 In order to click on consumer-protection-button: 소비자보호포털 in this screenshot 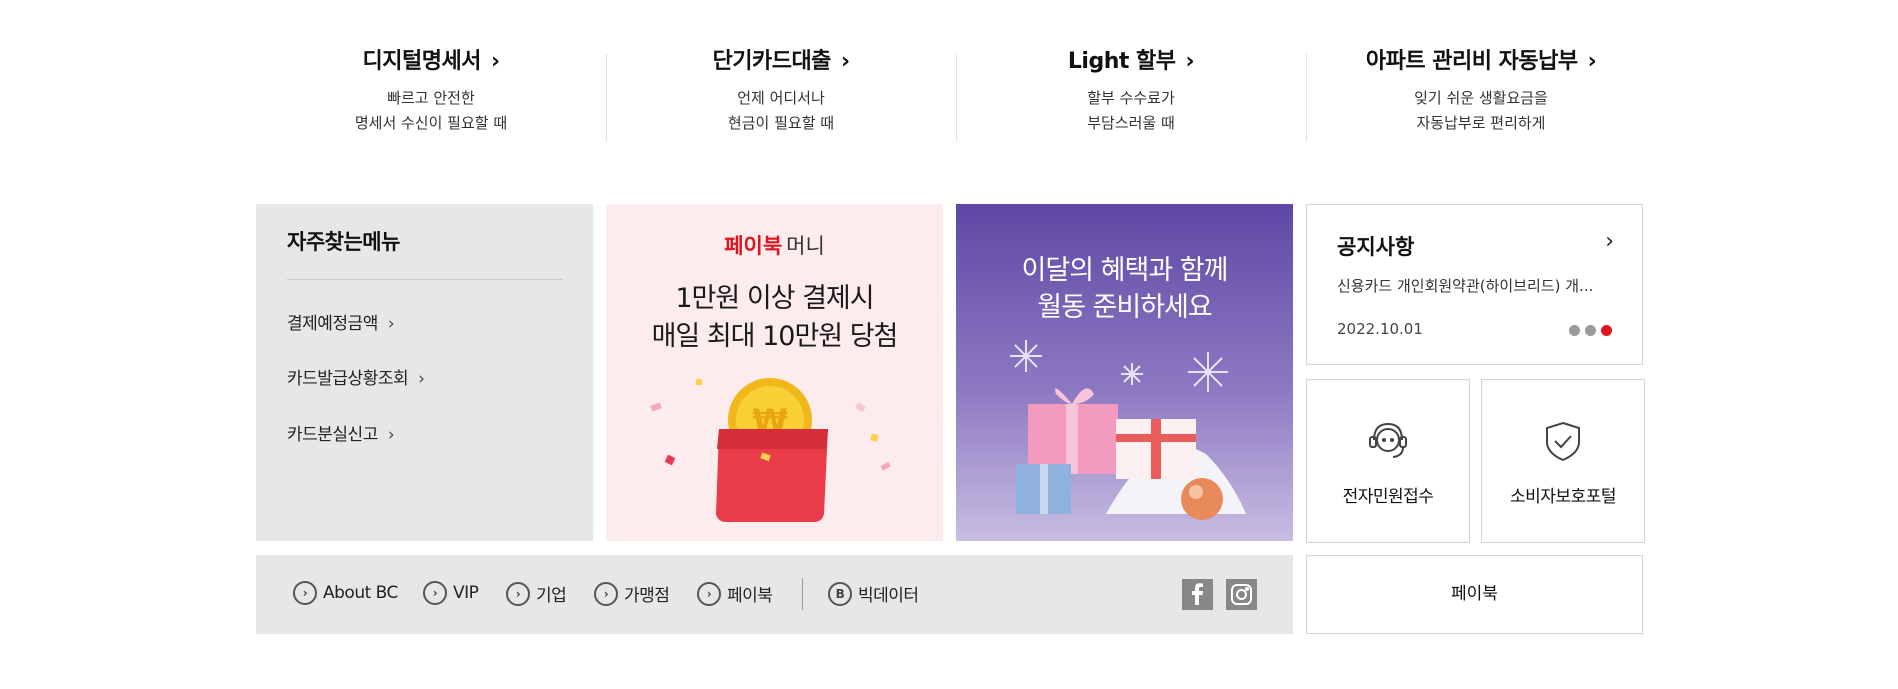, I will do `click(1563, 461)`.